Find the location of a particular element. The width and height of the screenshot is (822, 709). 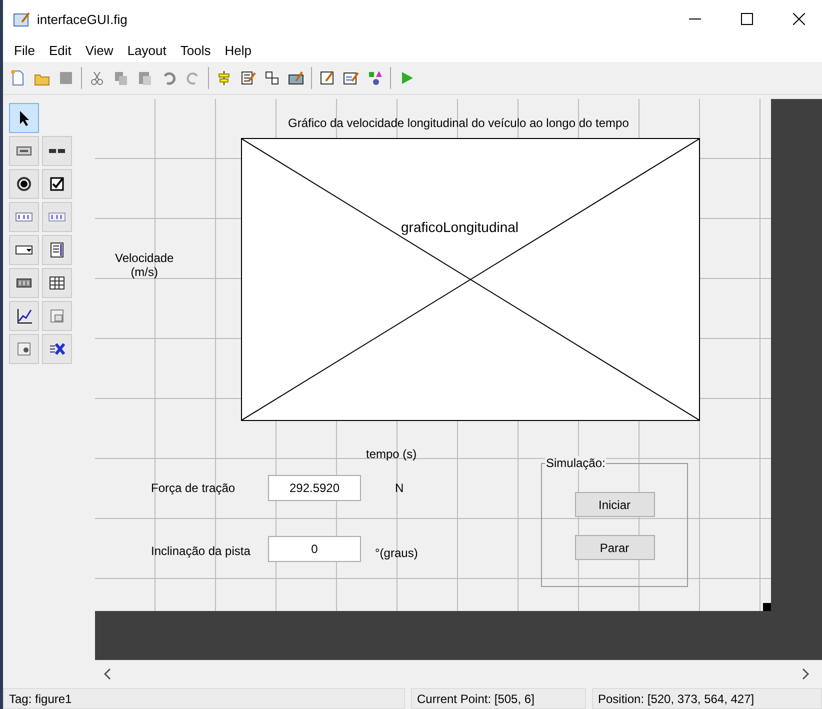

axes-tag: graficoLongitudinal is located at coordinates (460, 227).